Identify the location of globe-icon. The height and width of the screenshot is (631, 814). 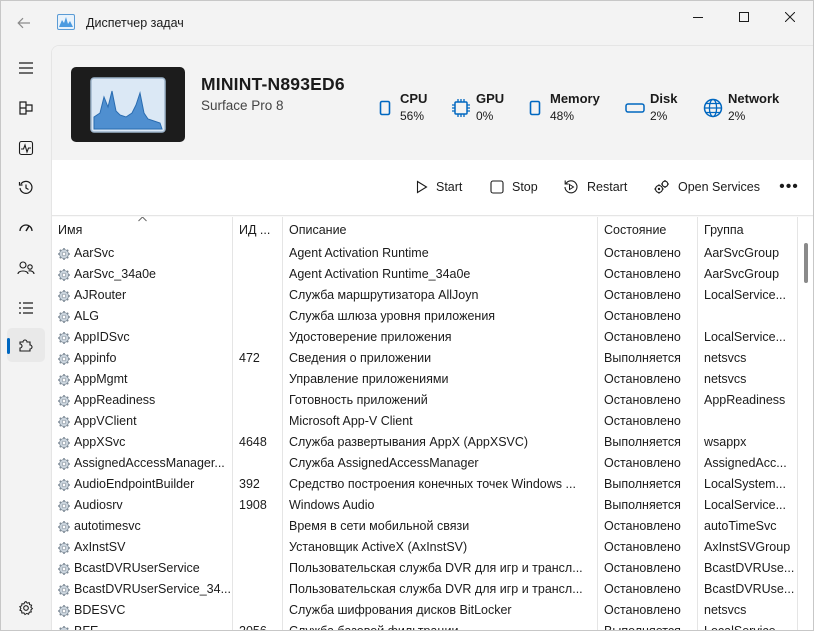
(713, 108).